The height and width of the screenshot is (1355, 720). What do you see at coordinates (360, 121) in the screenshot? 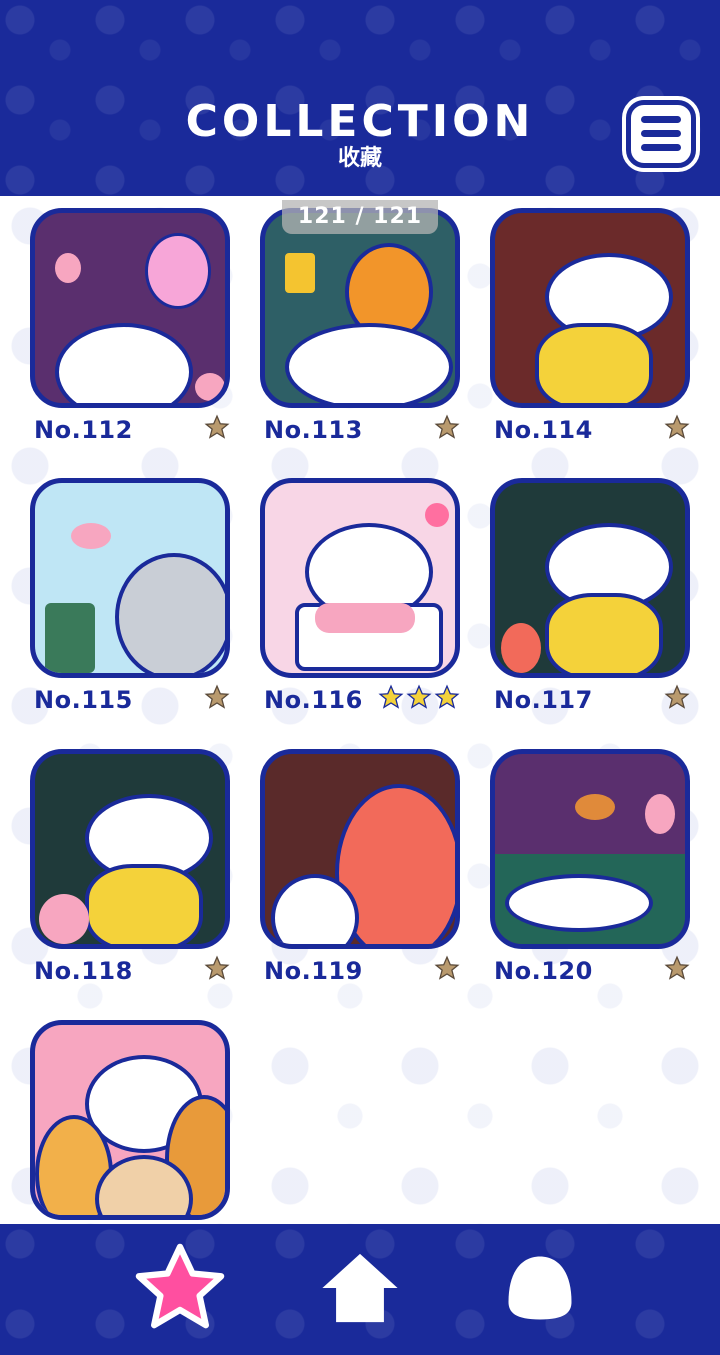
I see `page-title: COLLECTION` at bounding box center [360, 121].